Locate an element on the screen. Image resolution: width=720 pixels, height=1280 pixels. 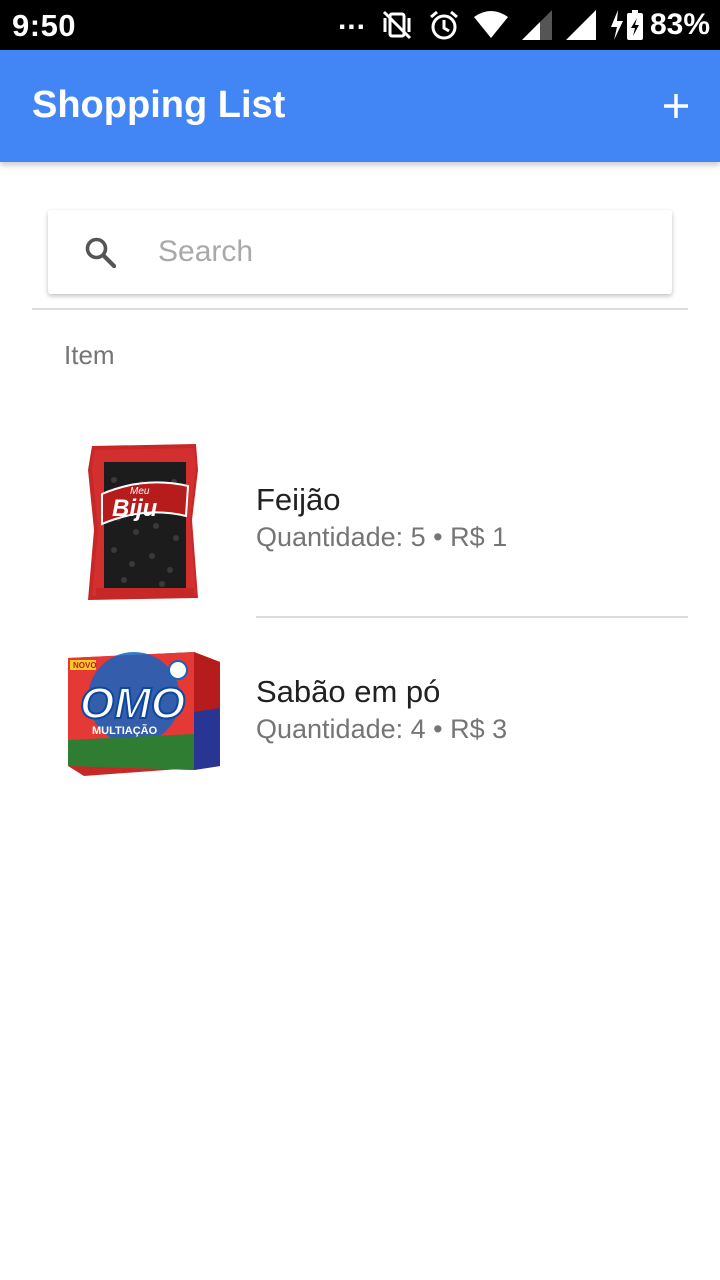
svg-text: NOVO is located at coordinates (85, 665).